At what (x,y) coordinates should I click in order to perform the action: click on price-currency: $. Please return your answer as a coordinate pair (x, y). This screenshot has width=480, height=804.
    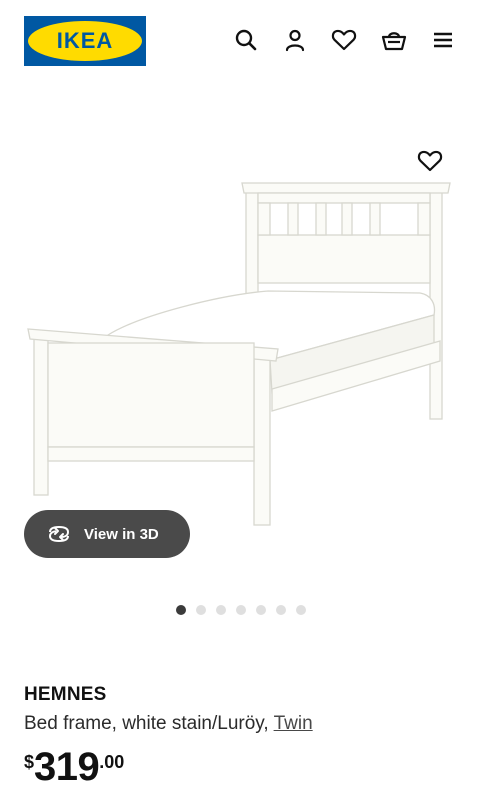
    Looking at the image, I should click on (29, 762).